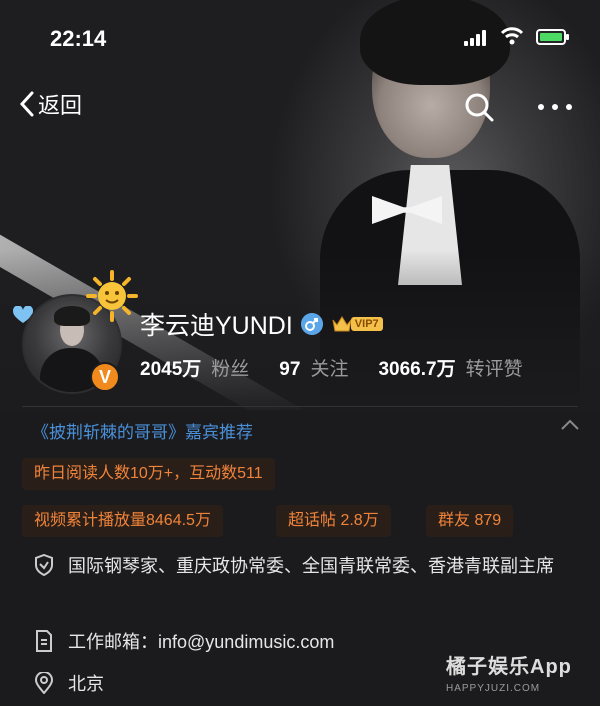 The height and width of the screenshot is (706, 600). Describe the element at coordinates (300, 37) in the screenshot. I see `status-bar: 22:14` at that location.